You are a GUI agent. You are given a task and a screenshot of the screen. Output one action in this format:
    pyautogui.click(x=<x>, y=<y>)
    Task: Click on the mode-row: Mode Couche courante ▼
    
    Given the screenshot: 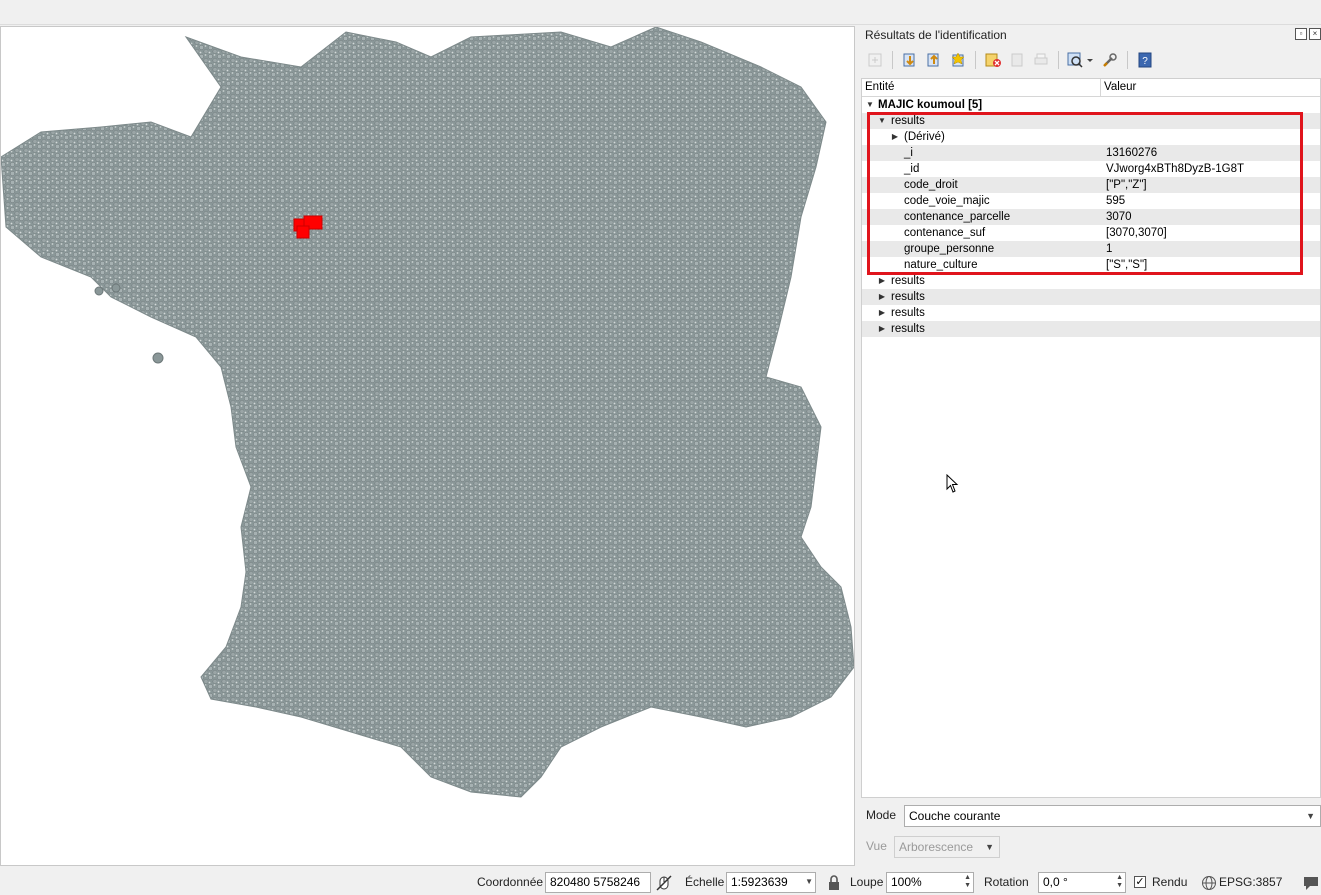 What is the action you would take?
    pyautogui.click(x=1091, y=817)
    